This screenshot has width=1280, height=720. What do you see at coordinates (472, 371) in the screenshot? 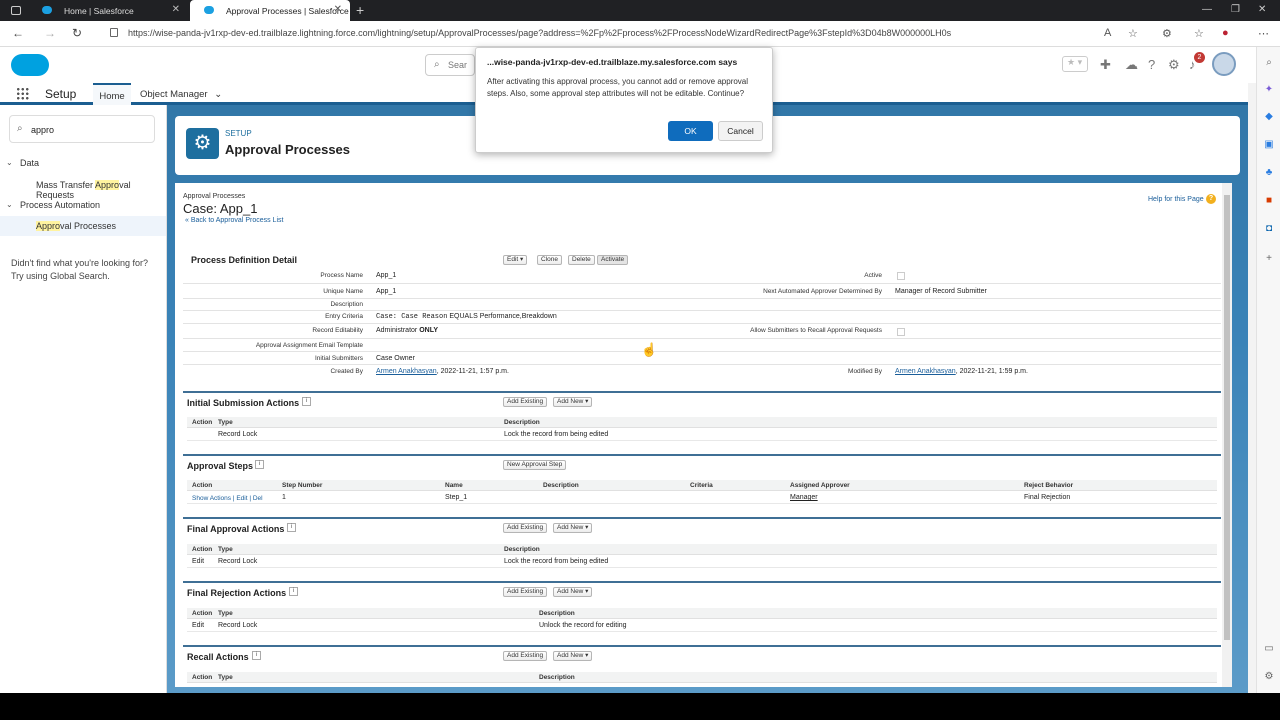
I see `created-date: , 2022-11-21, 1:57 p.m.` at bounding box center [472, 371].